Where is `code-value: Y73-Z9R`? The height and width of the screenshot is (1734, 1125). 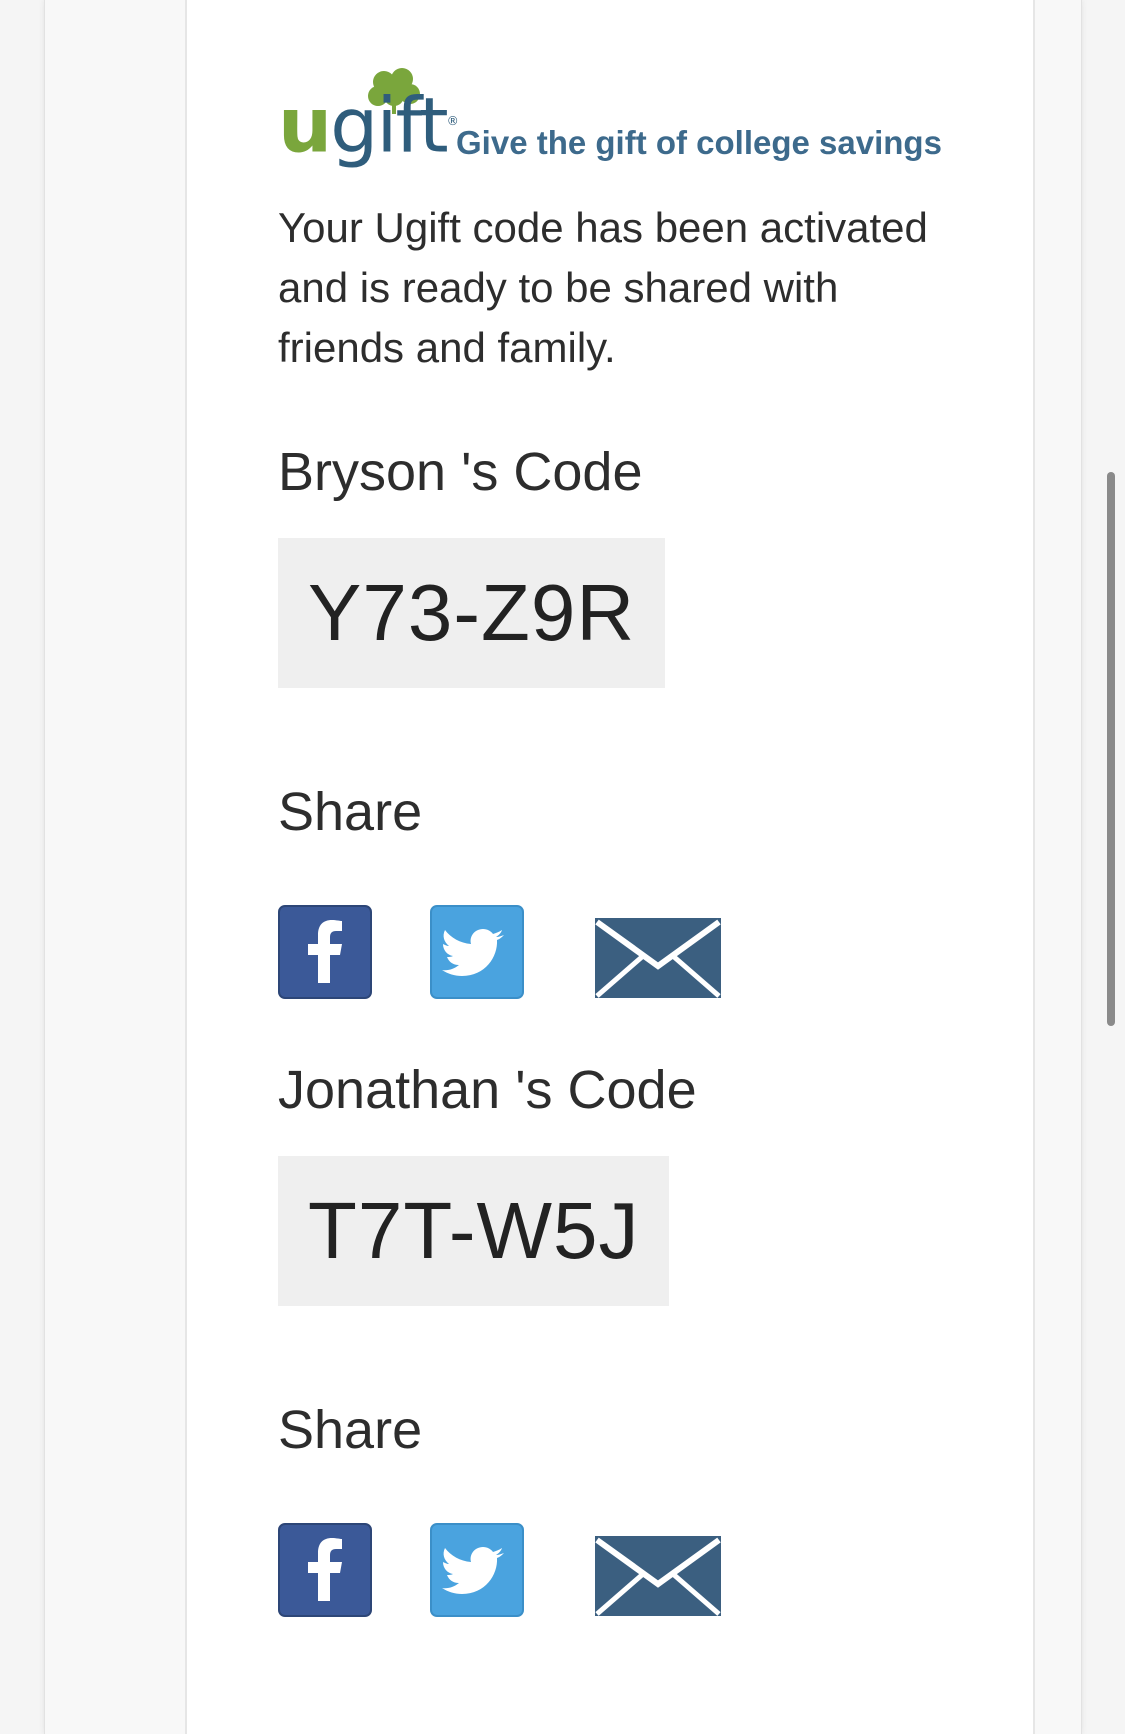 code-value: Y73-Z9R is located at coordinates (471, 613).